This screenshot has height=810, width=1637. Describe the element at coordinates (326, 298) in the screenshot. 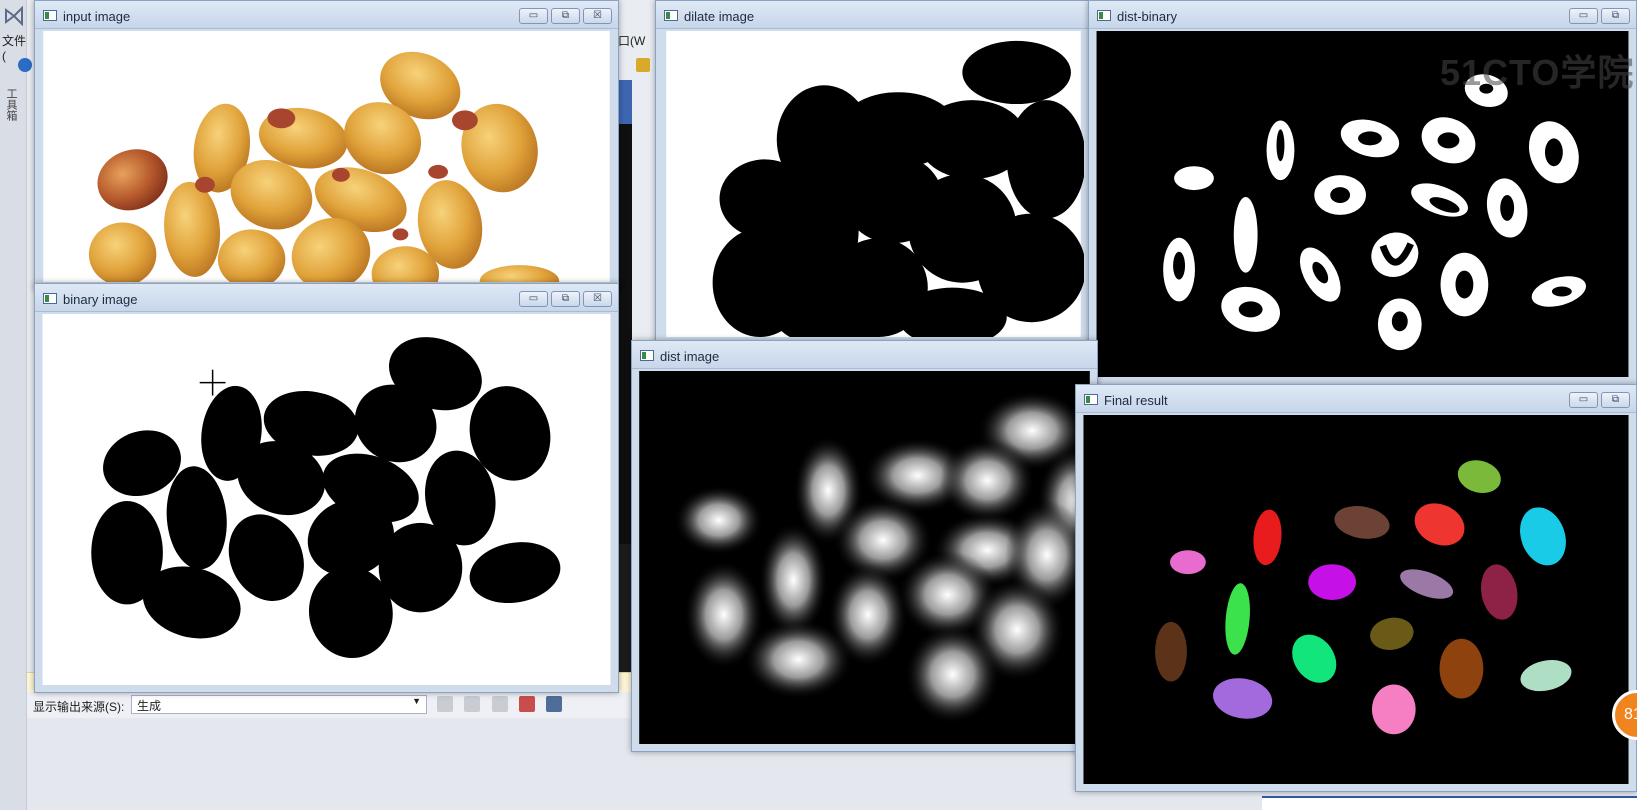

I see `window-titlebar: binary image ▭ ⧉ ☒` at that location.